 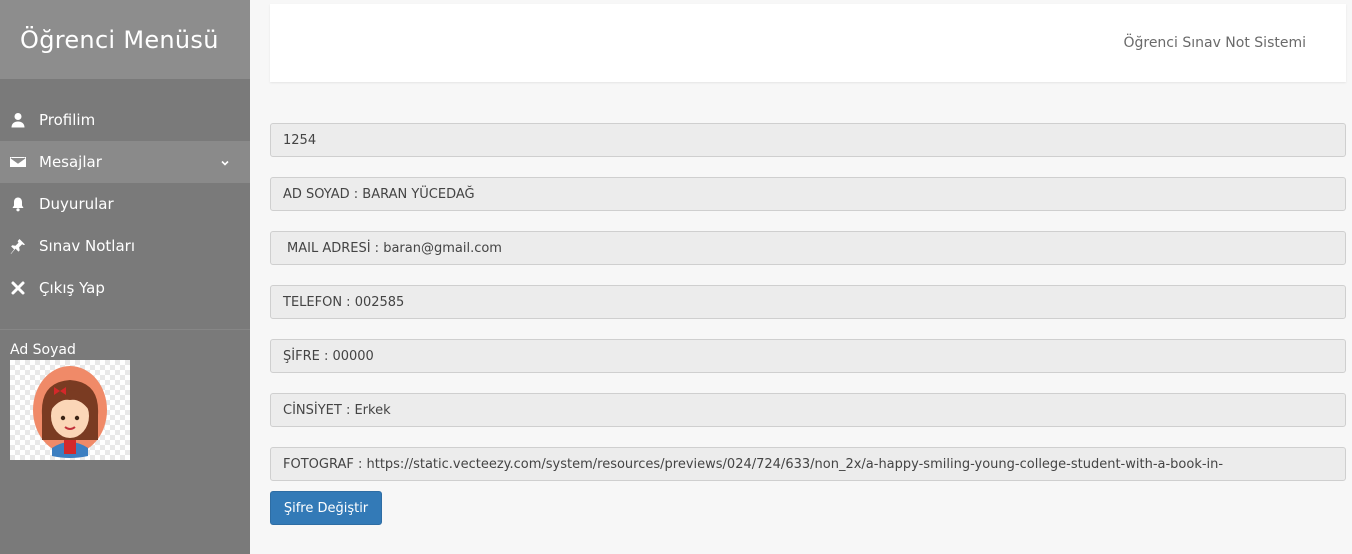 I want to click on sidebar-item-duyurular: Duyurular, so click(x=125, y=204).